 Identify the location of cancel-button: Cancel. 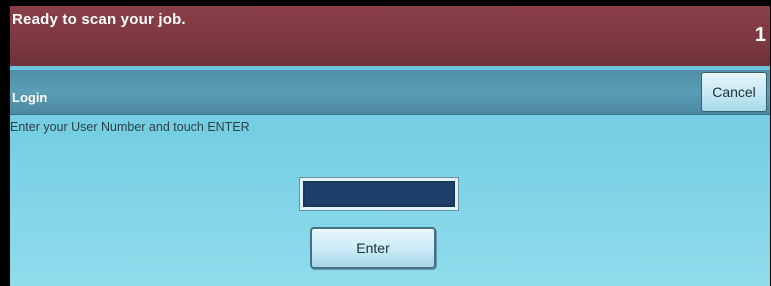
(734, 92).